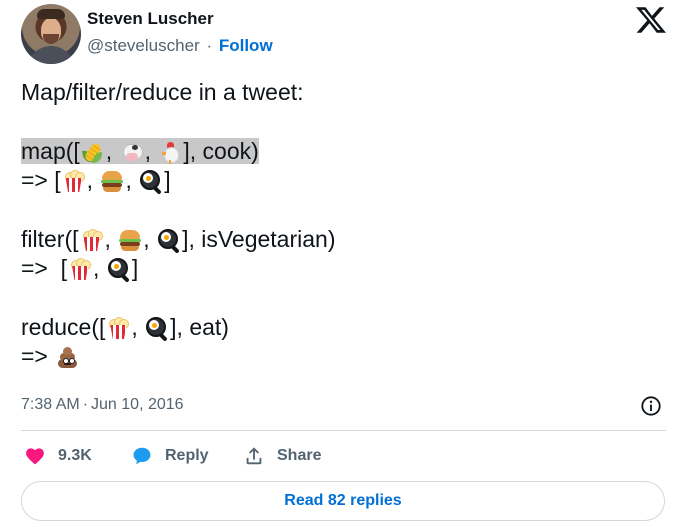 The image size is (678, 527). I want to click on share-label: Share, so click(299, 455).